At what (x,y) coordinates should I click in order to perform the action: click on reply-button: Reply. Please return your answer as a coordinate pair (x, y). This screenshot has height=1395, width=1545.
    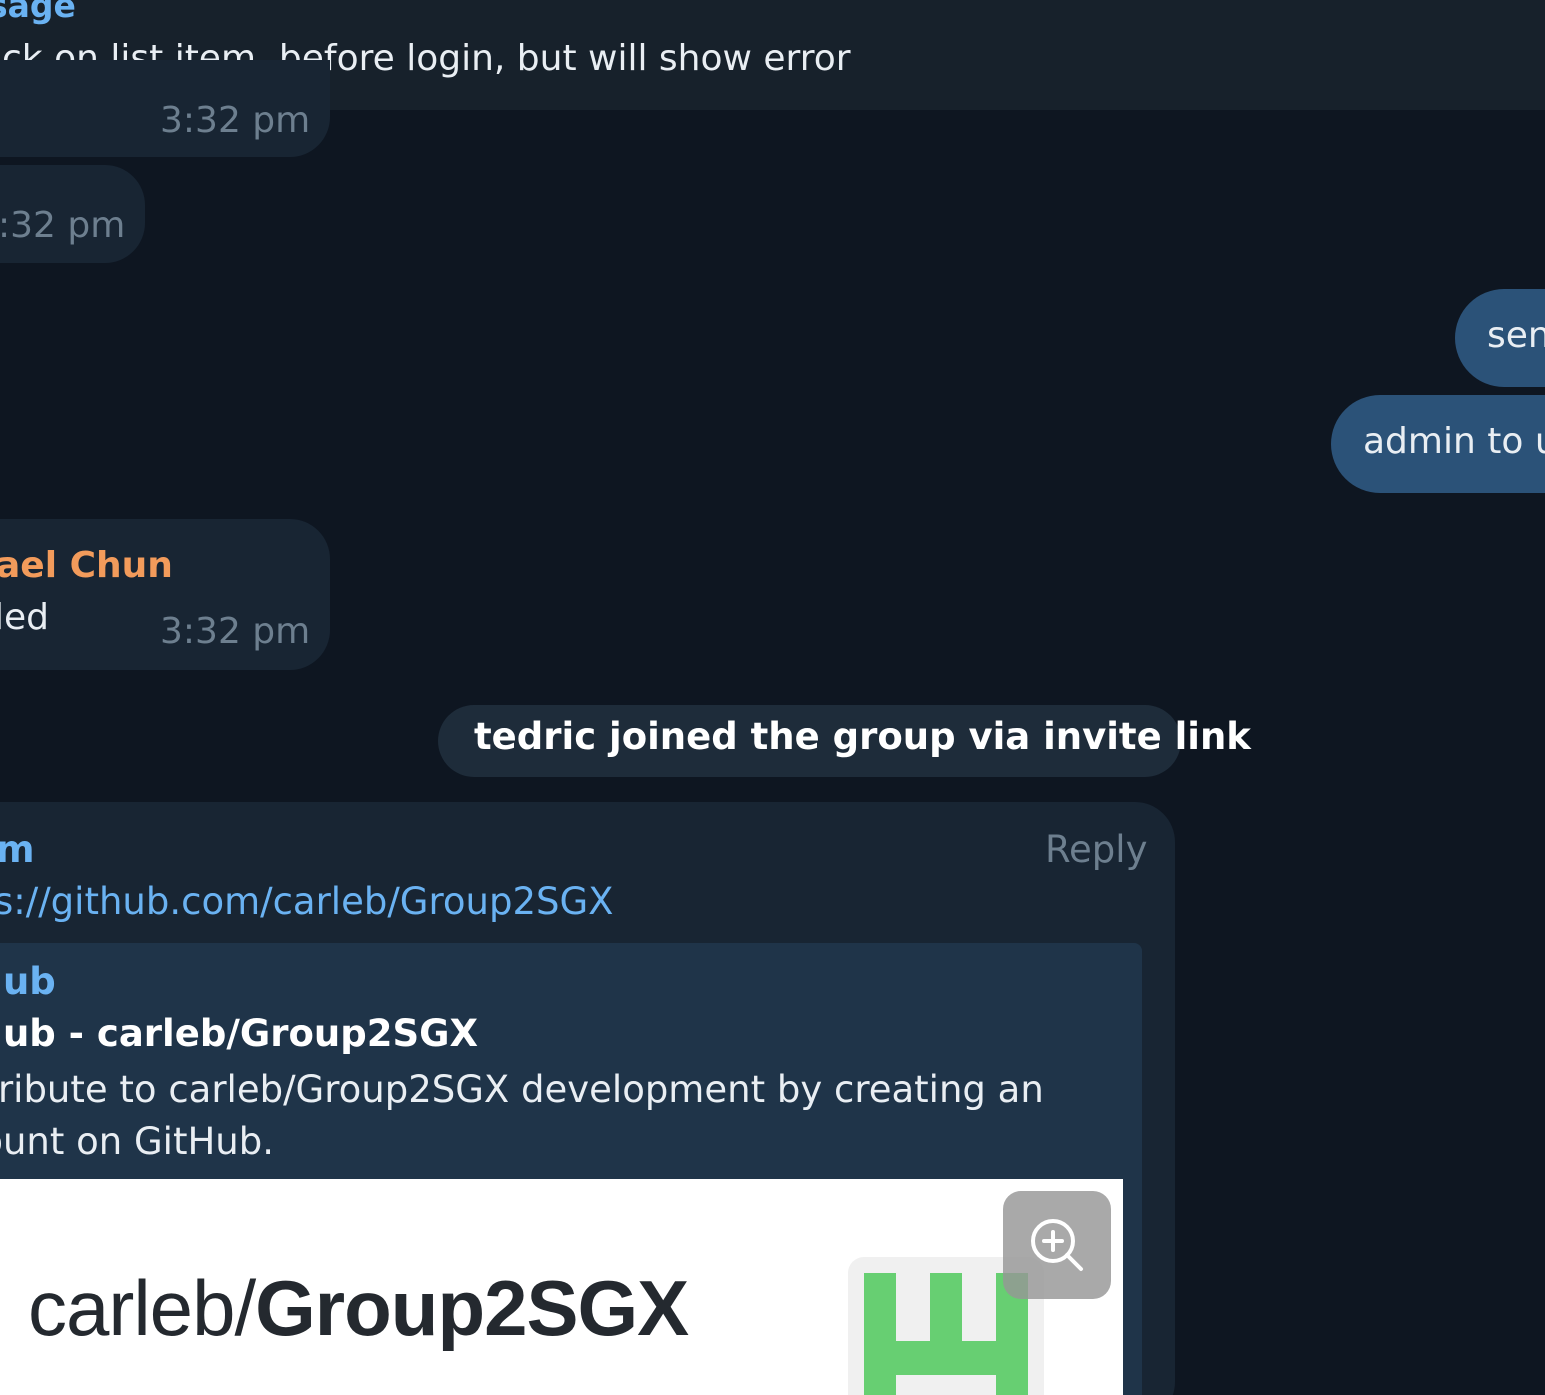
    Looking at the image, I should click on (1096, 849).